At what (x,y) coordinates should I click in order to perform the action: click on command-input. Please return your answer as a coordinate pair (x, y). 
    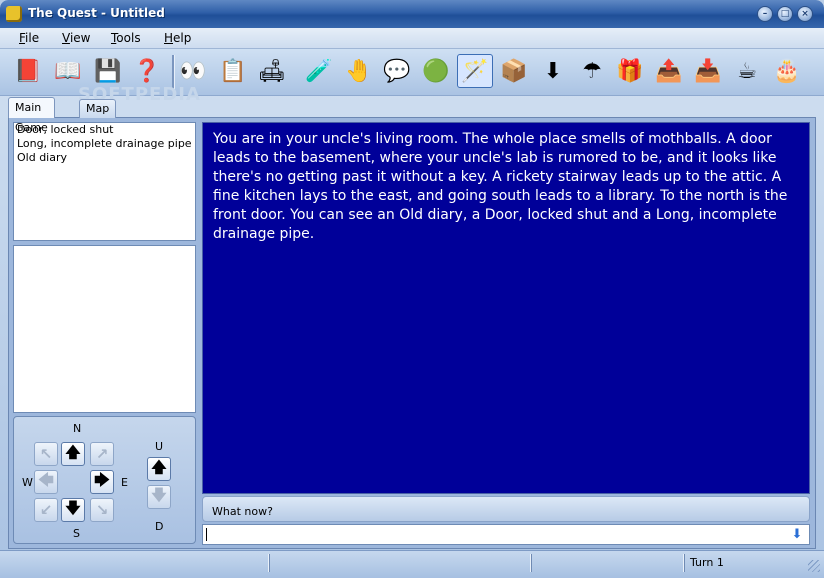
    Looking at the image, I should click on (495, 534).